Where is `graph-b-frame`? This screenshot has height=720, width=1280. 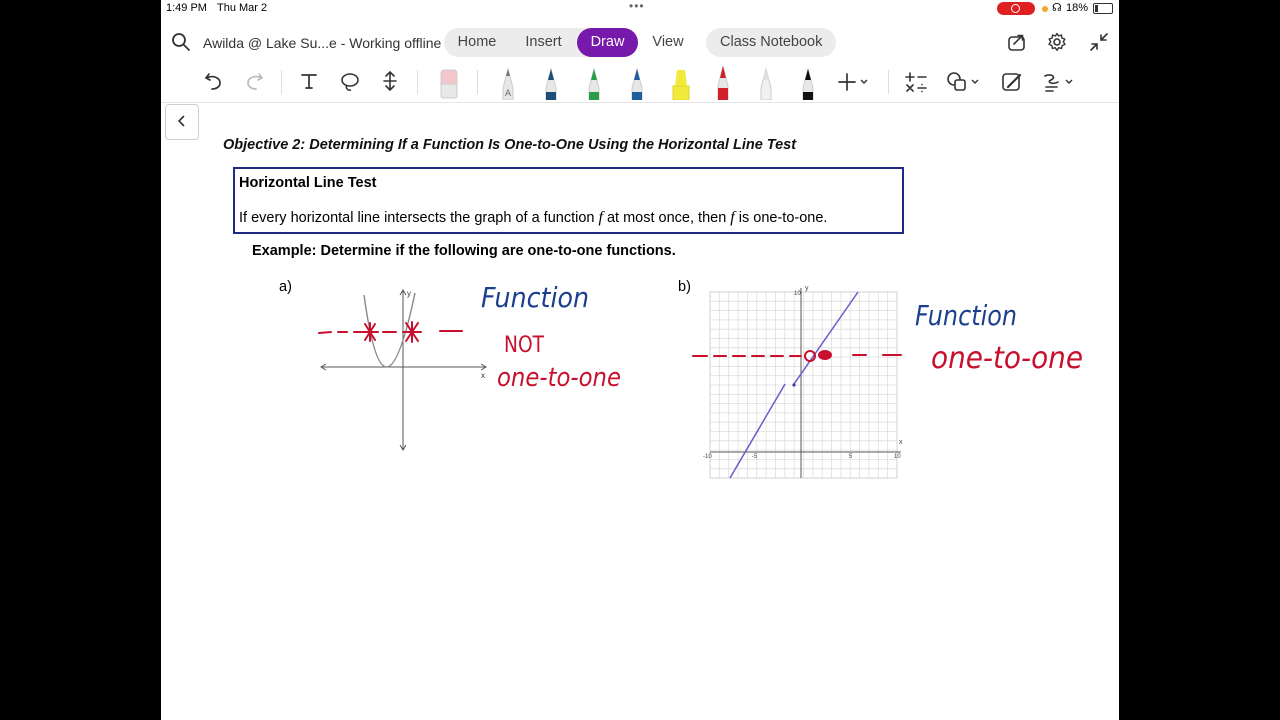
graph-b-frame is located at coordinates (803, 385).